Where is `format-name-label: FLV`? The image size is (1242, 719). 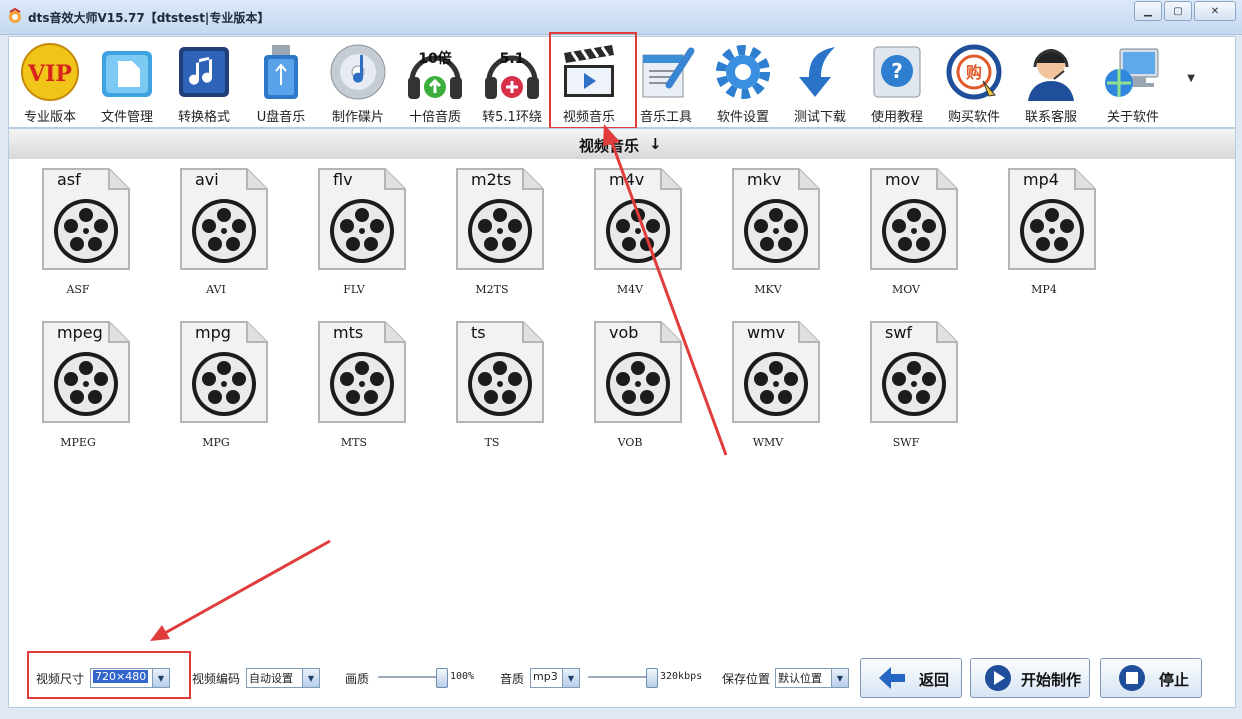 format-name-label: FLV is located at coordinates (354, 289).